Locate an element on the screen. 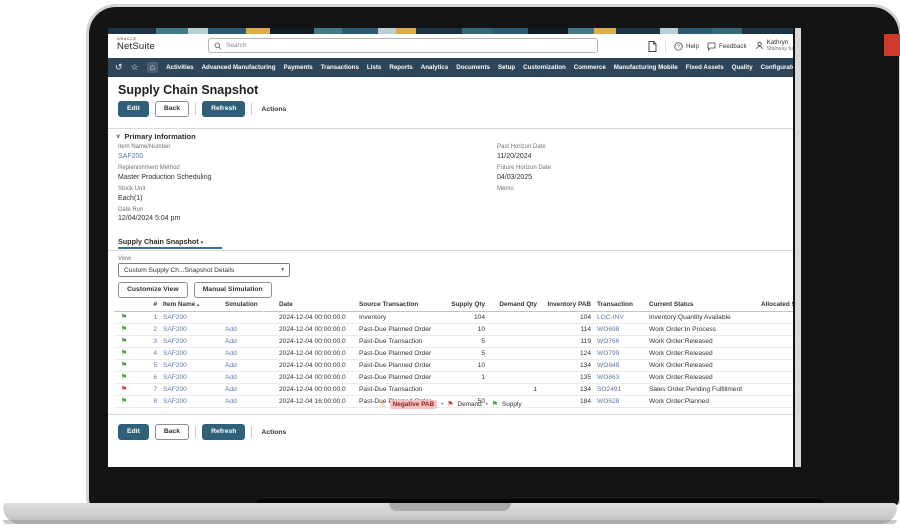 The height and width of the screenshot is (529, 900). cell-transaction: WO863 is located at coordinates (620, 377).